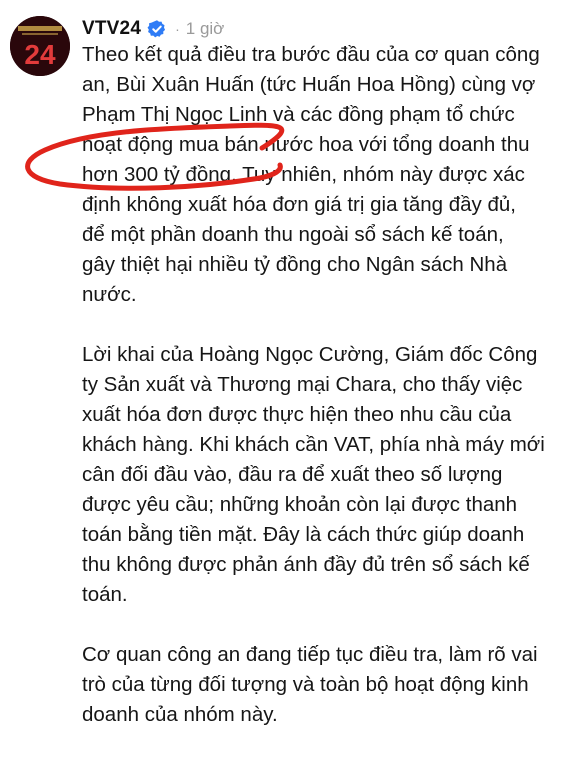 The height and width of the screenshot is (760, 586). I want to click on verified-badge-icon, so click(157, 29).